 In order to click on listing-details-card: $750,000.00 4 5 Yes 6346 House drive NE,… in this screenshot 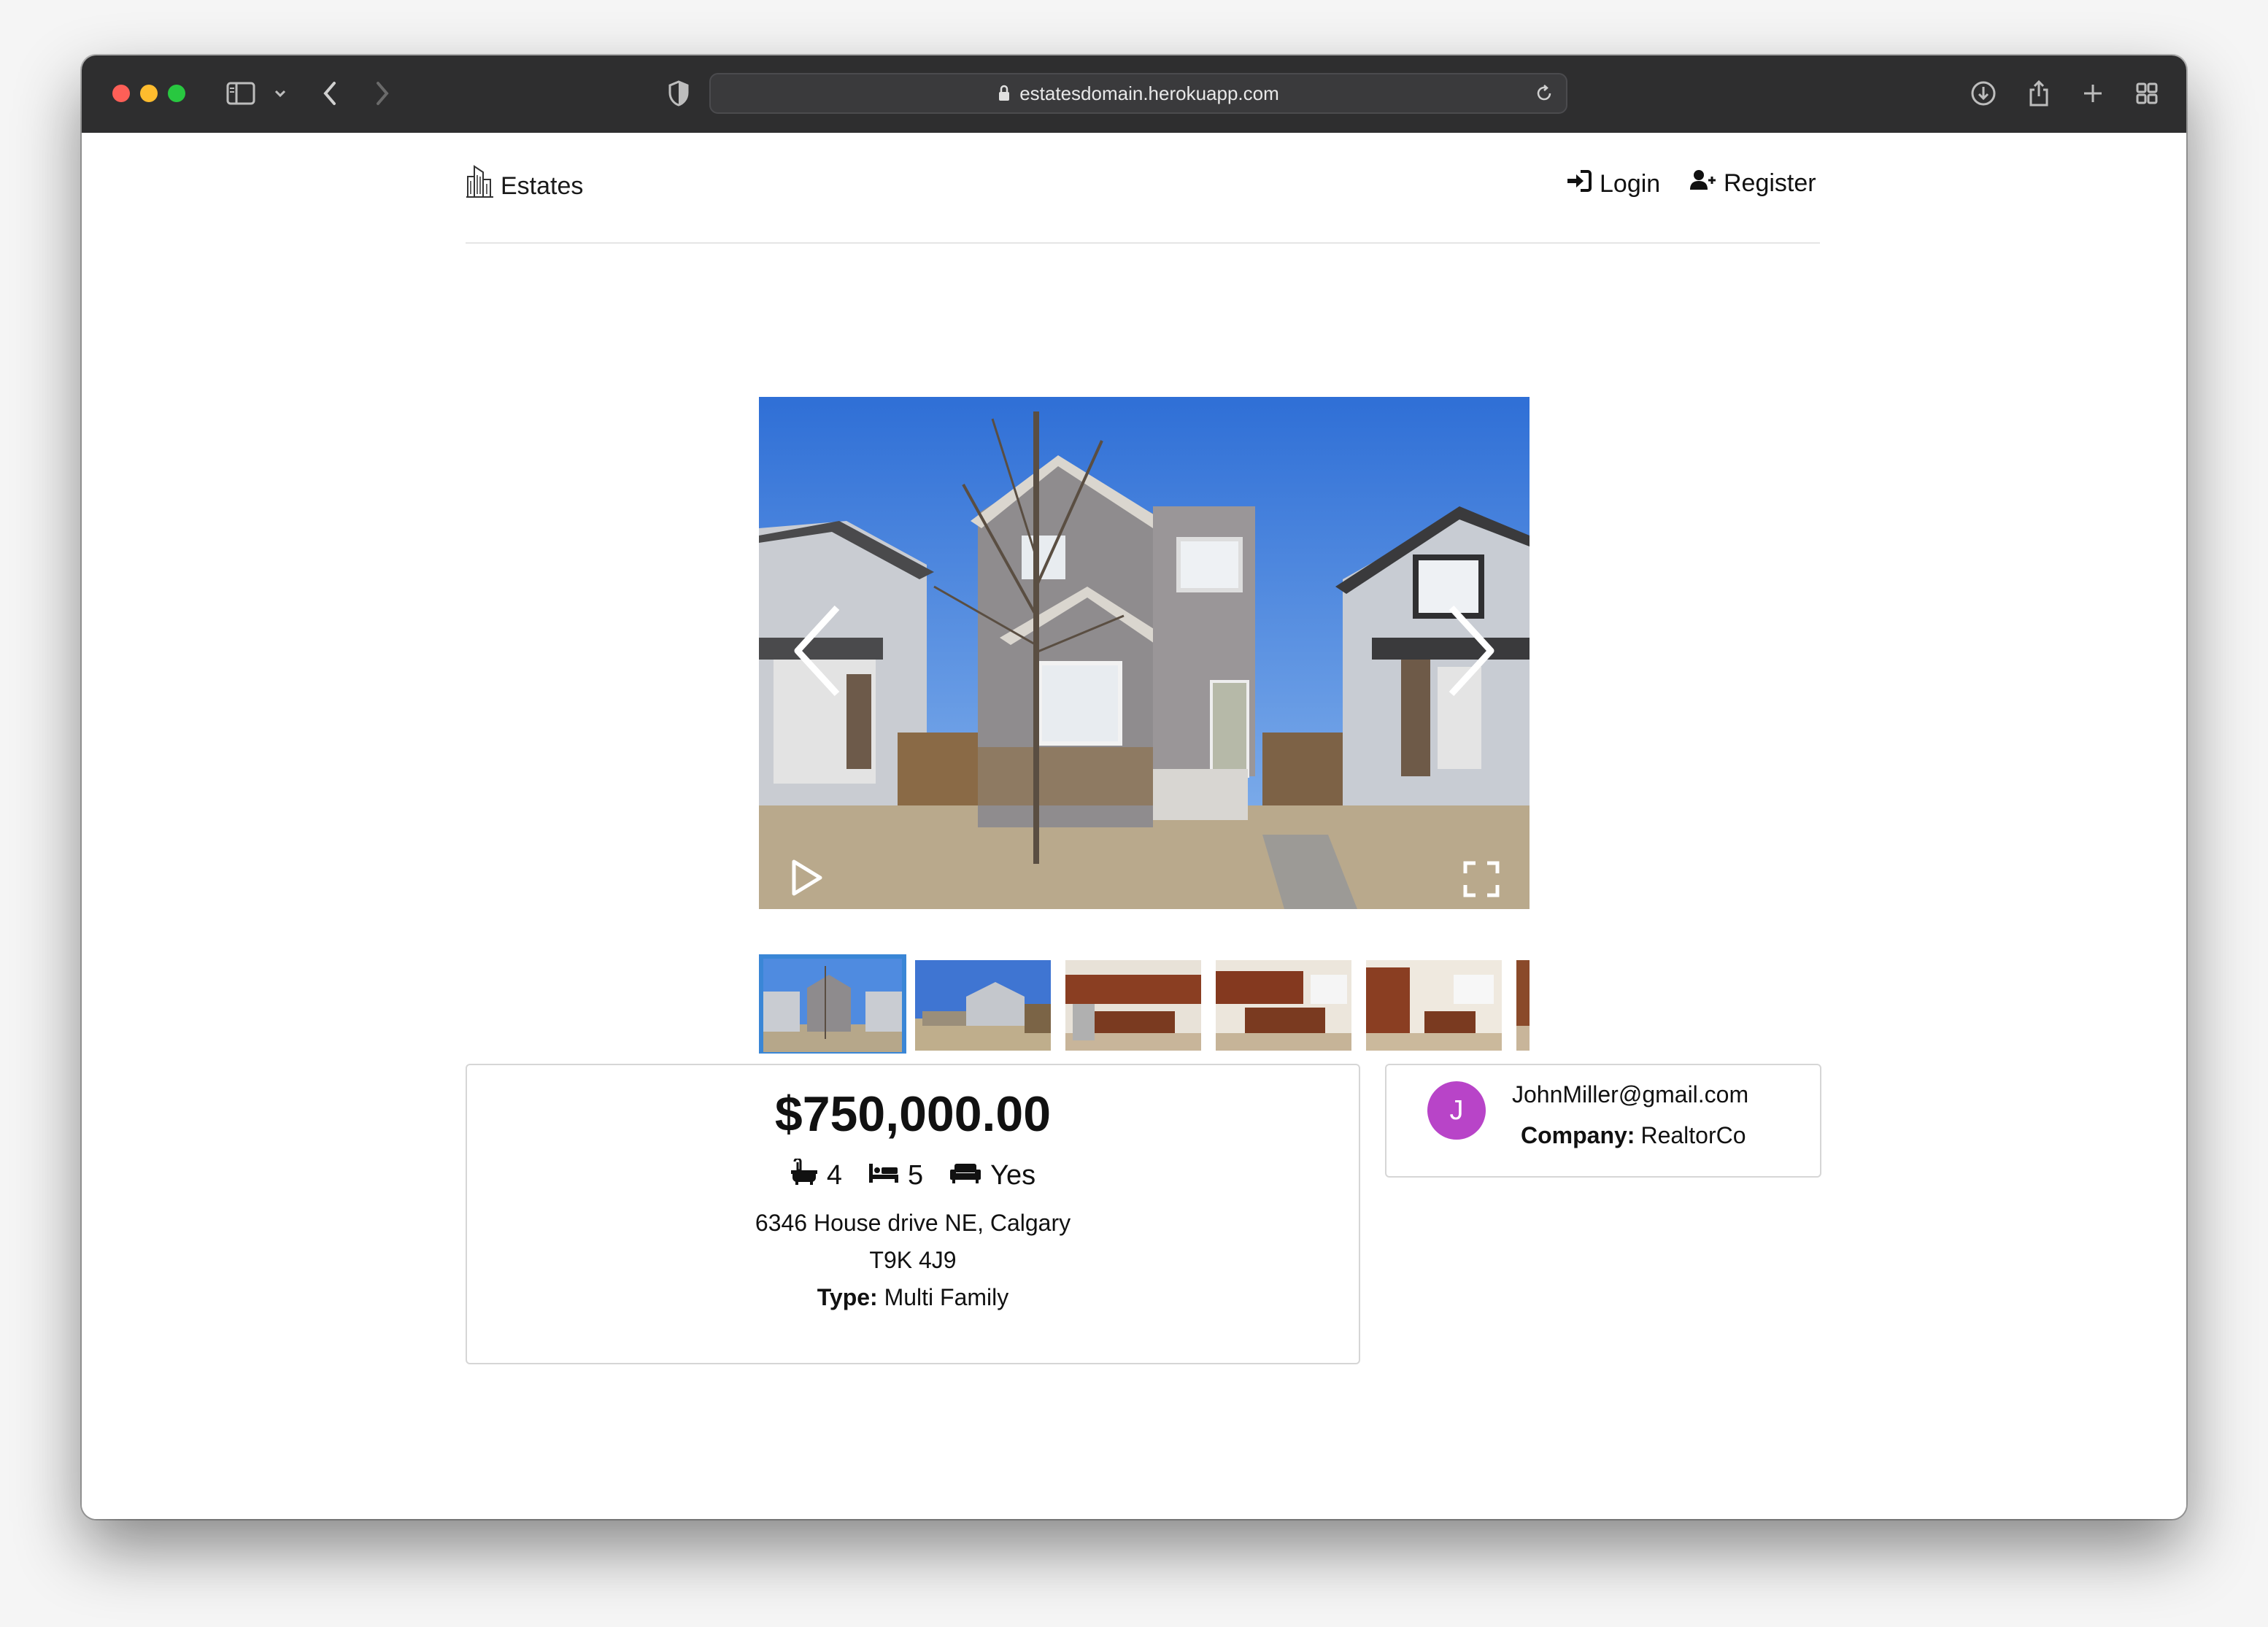, I will do `click(913, 1214)`.